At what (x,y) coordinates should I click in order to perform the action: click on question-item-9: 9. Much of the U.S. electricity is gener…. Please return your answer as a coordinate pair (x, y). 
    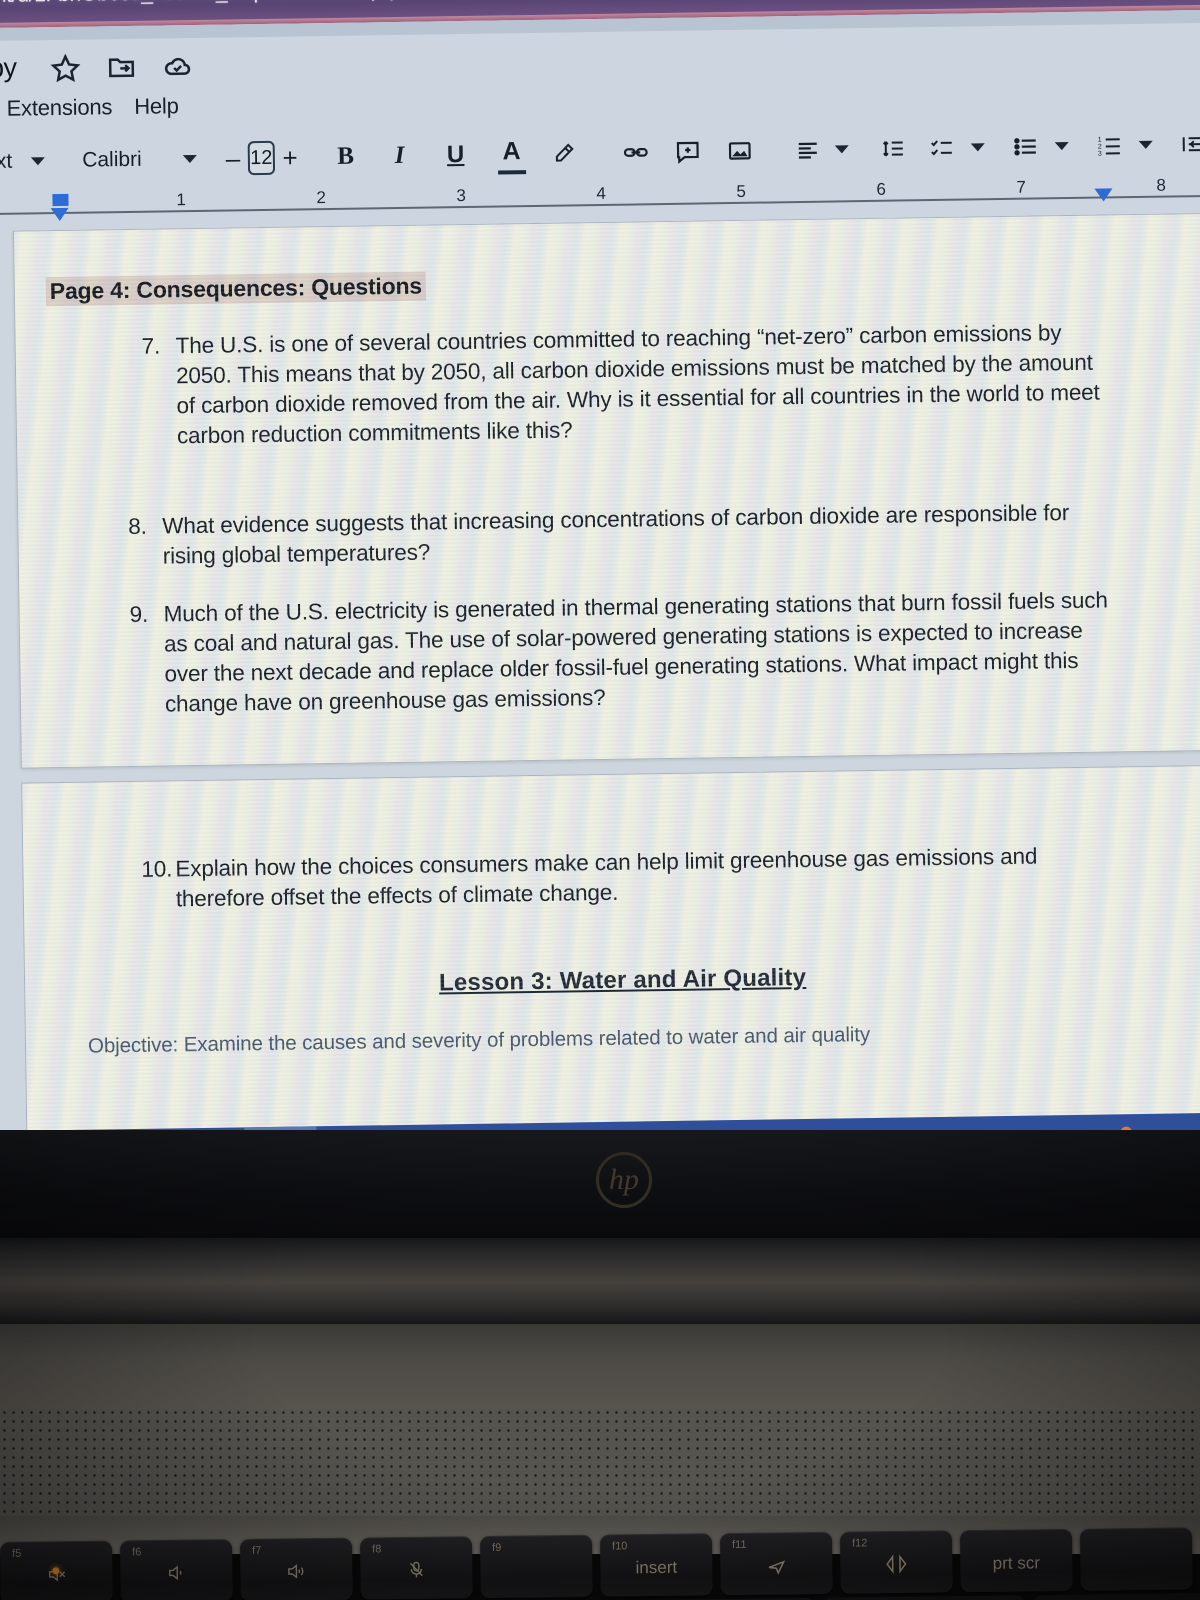
    Looking at the image, I should click on (622, 652).